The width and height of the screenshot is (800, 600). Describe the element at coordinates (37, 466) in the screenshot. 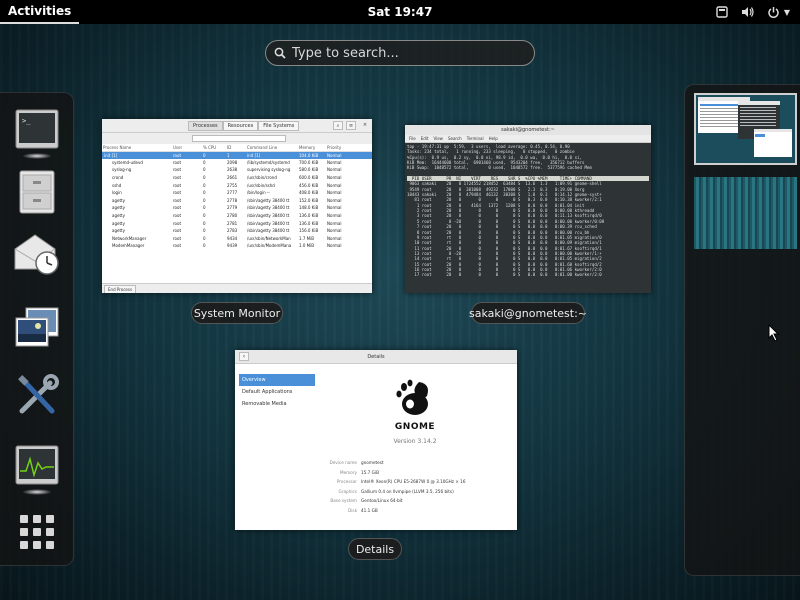

I see `system-monitor-icon` at that location.